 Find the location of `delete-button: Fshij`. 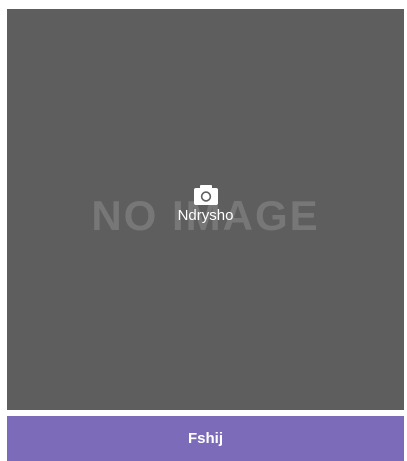

delete-button: Fshij is located at coordinates (205, 438).